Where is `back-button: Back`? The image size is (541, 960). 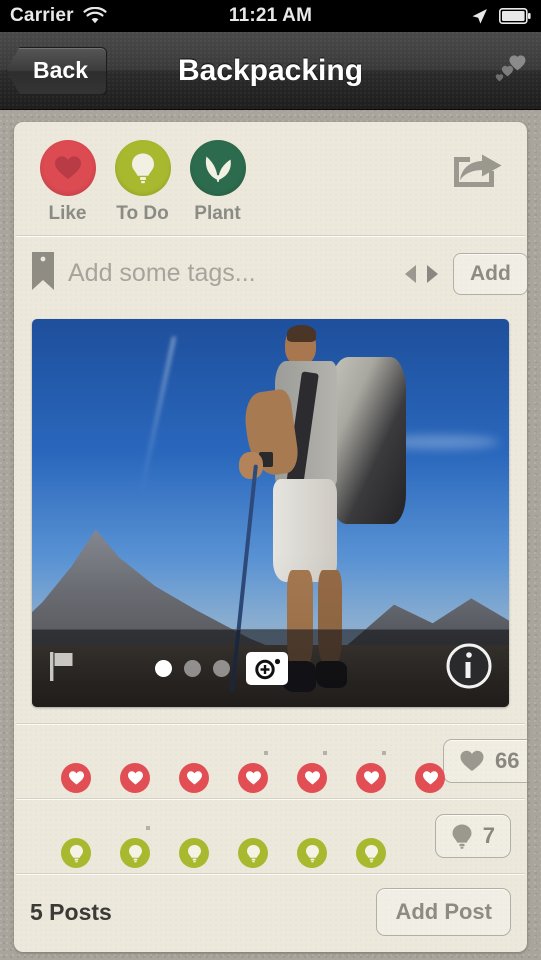 back-button: Back is located at coordinates (56, 70).